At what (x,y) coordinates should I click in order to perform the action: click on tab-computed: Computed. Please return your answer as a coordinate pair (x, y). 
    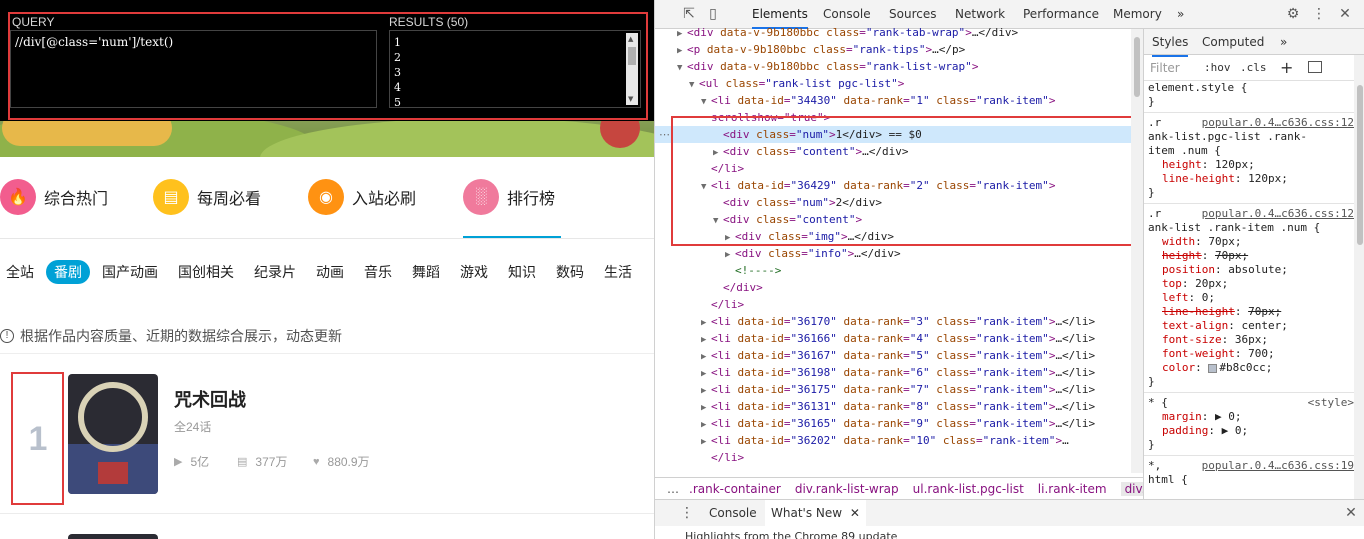
    Looking at the image, I should click on (1233, 42).